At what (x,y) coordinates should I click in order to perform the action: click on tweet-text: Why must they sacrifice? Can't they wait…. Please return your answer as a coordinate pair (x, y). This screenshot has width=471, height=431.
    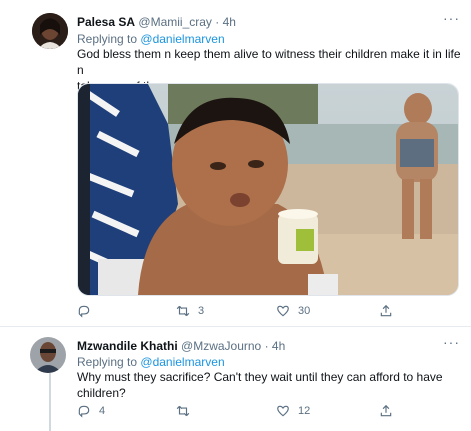
    Looking at the image, I should click on (271, 385).